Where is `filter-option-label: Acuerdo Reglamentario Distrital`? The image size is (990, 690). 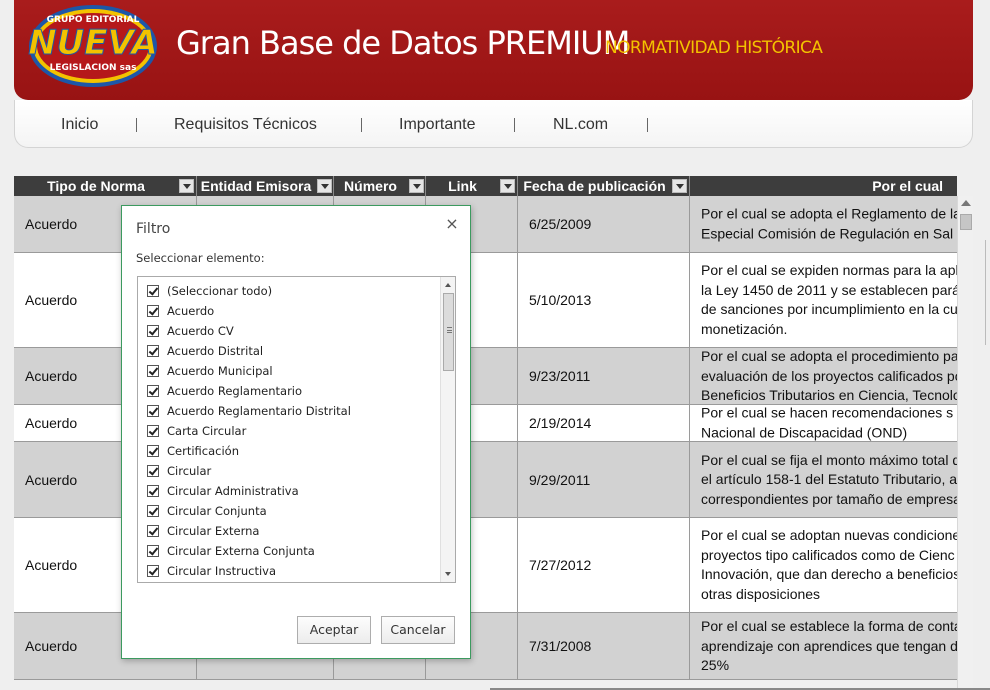 filter-option-label: Acuerdo Reglamentario Distrital is located at coordinates (259, 411).